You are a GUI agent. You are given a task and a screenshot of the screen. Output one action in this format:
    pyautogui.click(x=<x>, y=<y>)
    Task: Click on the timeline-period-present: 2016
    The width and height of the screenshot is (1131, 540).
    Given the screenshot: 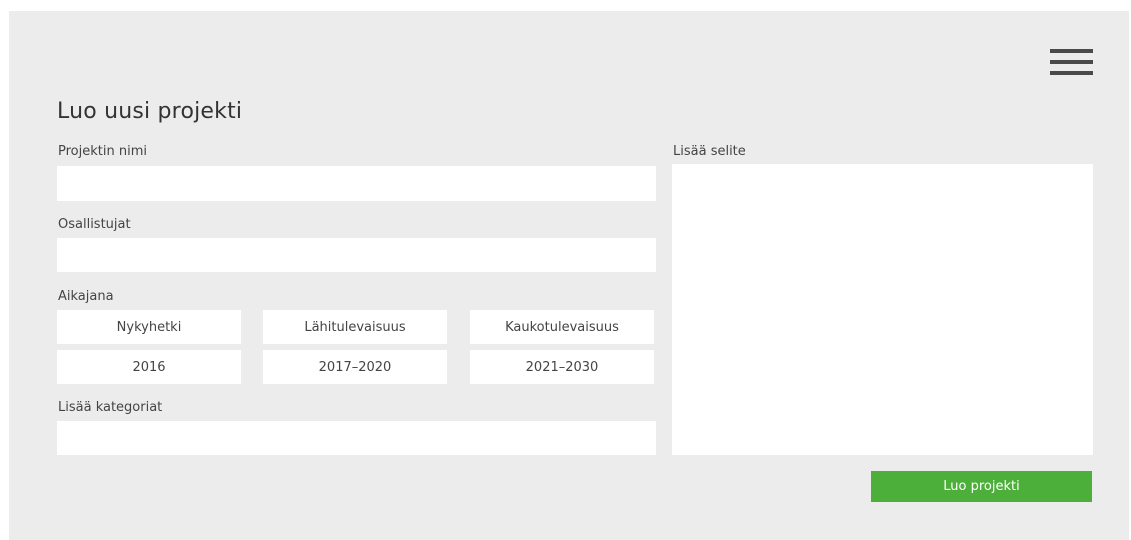 What is the action you would take?
    pyautogui.click(x=149, y=367)
    